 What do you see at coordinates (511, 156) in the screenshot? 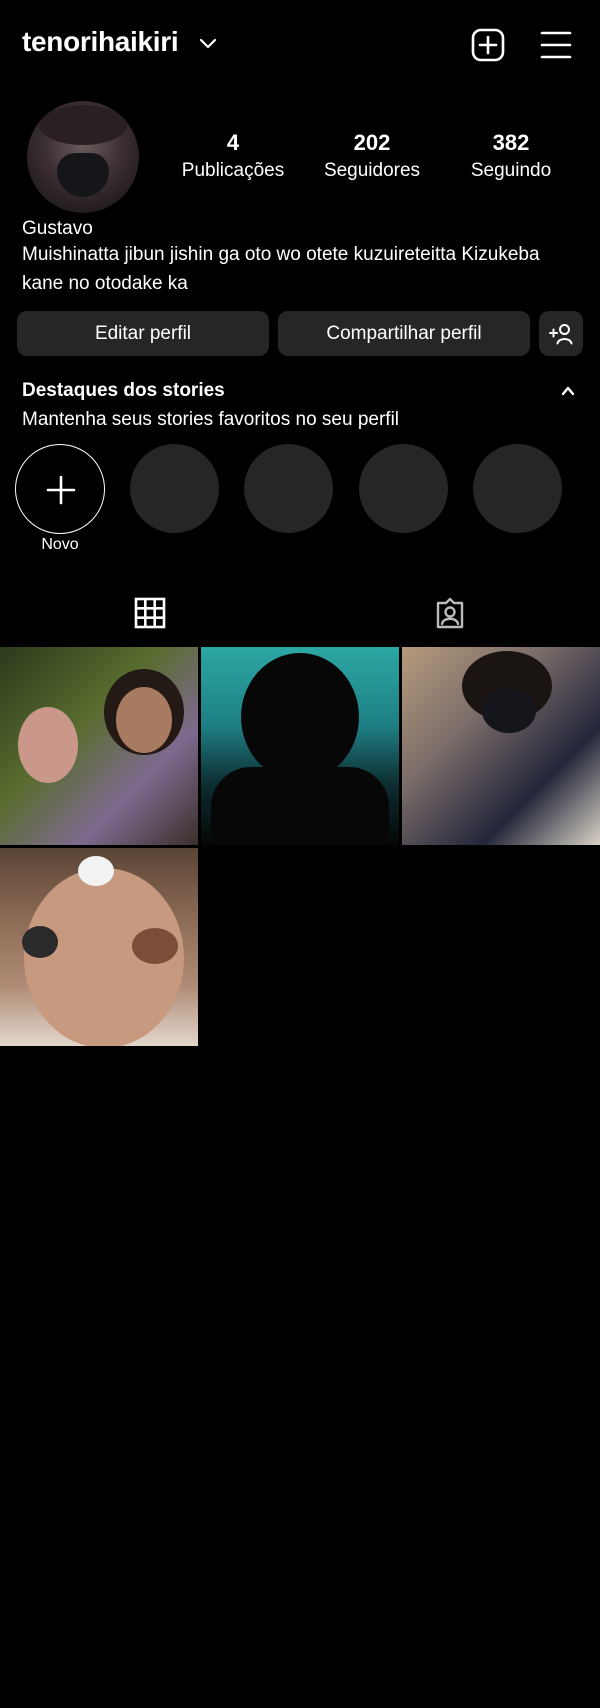
I see `stat-following: 382 Seguindo` at bounding box center [511, 156].